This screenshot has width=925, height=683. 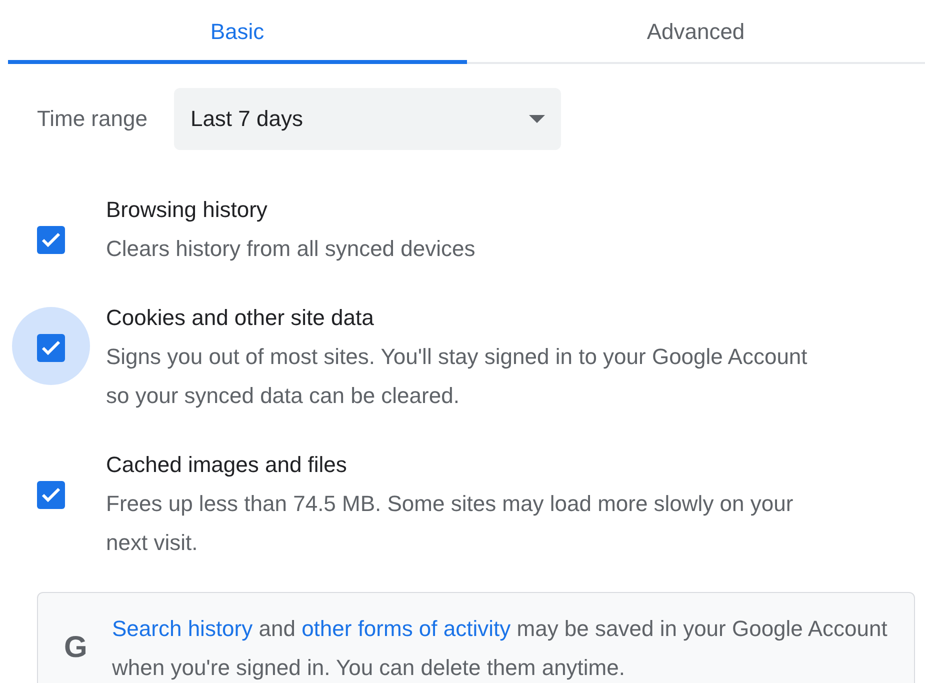 What do you see at coordinates (79, 648) in the screenshot?
I see `google-icon: G` at bounding box center [79, 648].